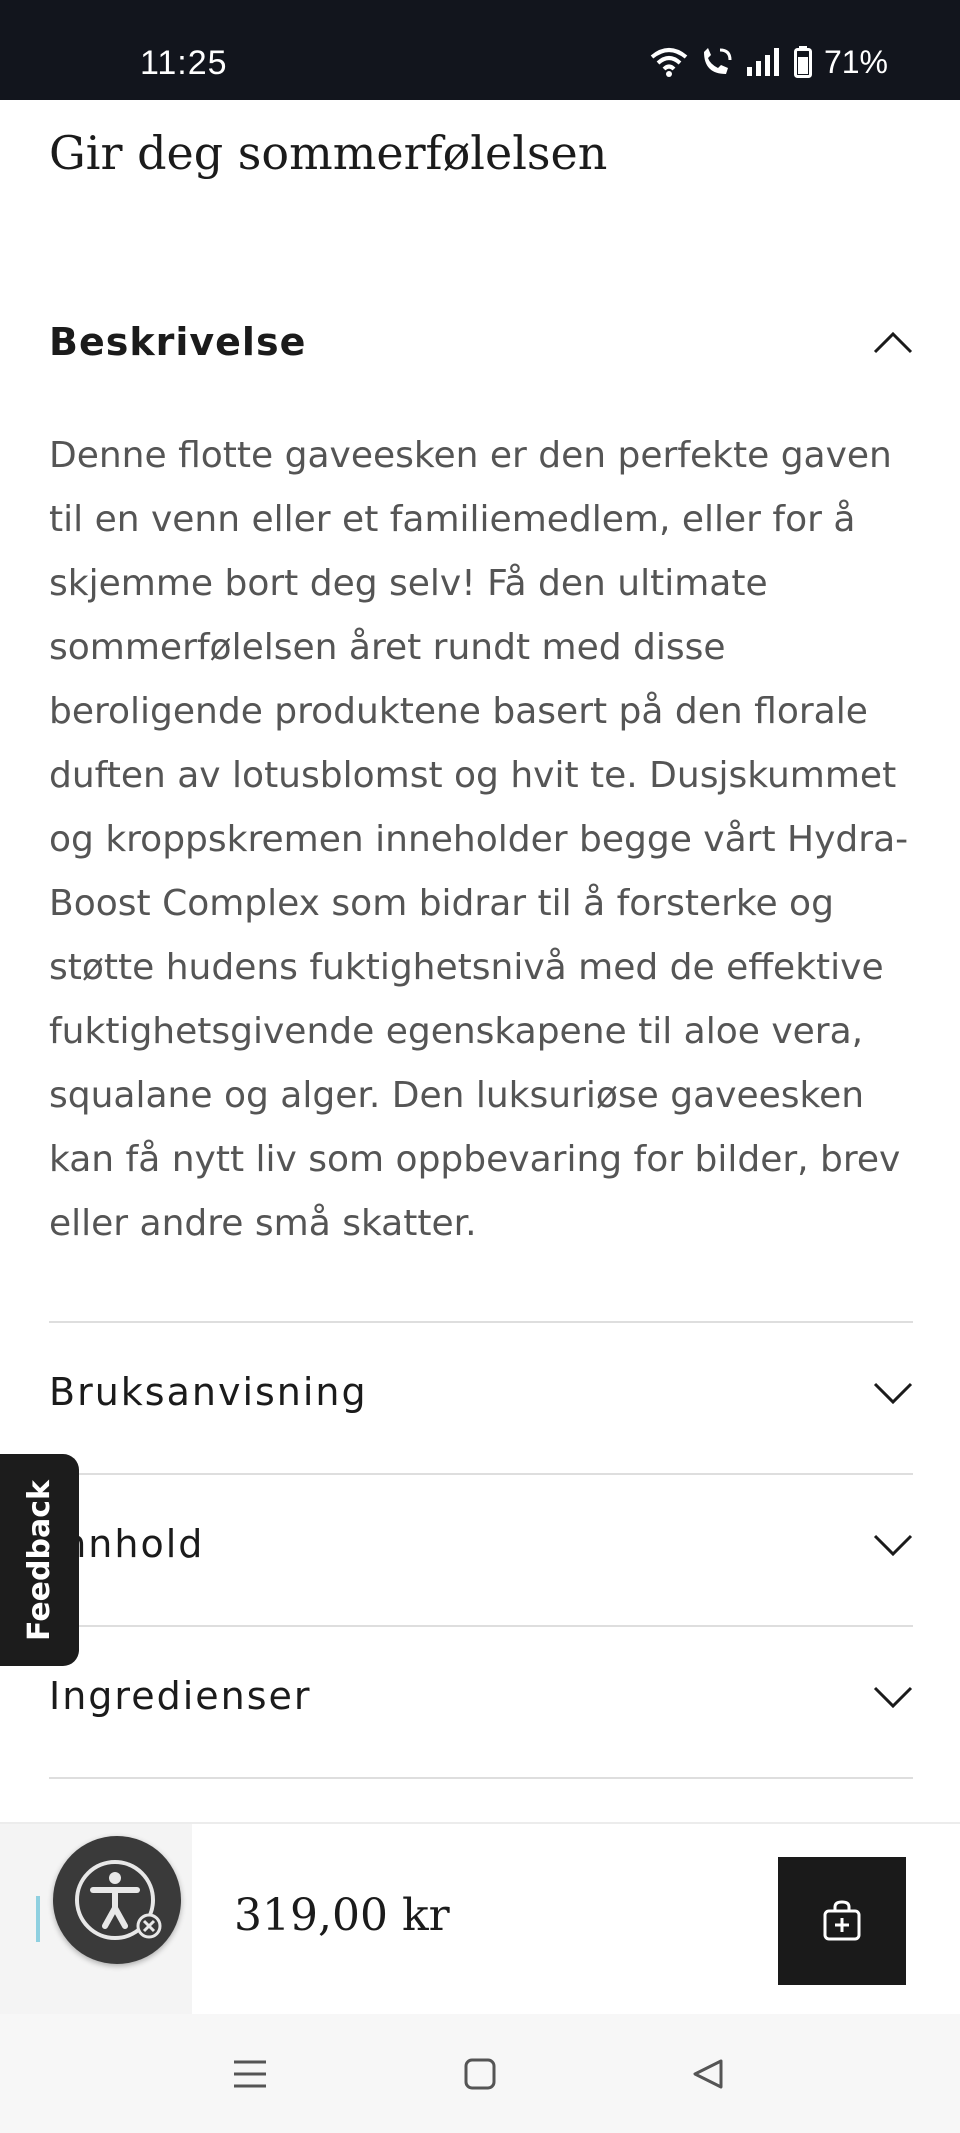 This screenshot has width=960, height=2133. Describe the element at coordinates (480, 50) in the screenshot. I see `status-bar: 11:25 71%` at that location.